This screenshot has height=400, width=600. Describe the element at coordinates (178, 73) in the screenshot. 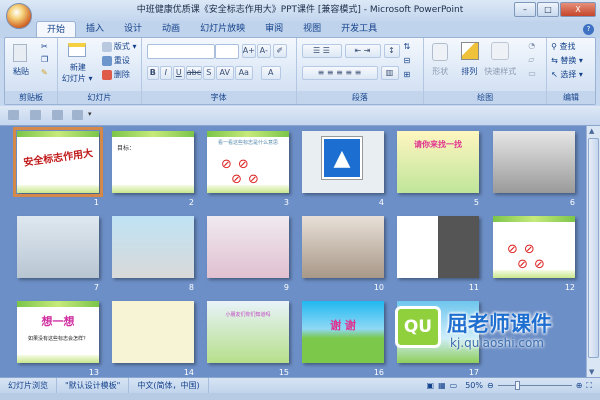

I see `underline-button: U` at that location.